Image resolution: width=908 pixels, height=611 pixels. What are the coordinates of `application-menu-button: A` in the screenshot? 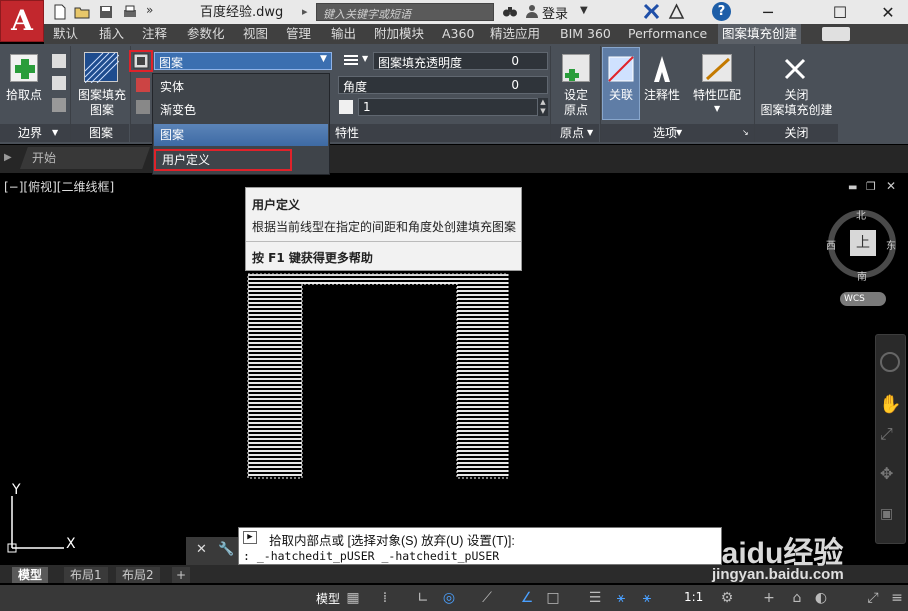 It's located at (22, 21).